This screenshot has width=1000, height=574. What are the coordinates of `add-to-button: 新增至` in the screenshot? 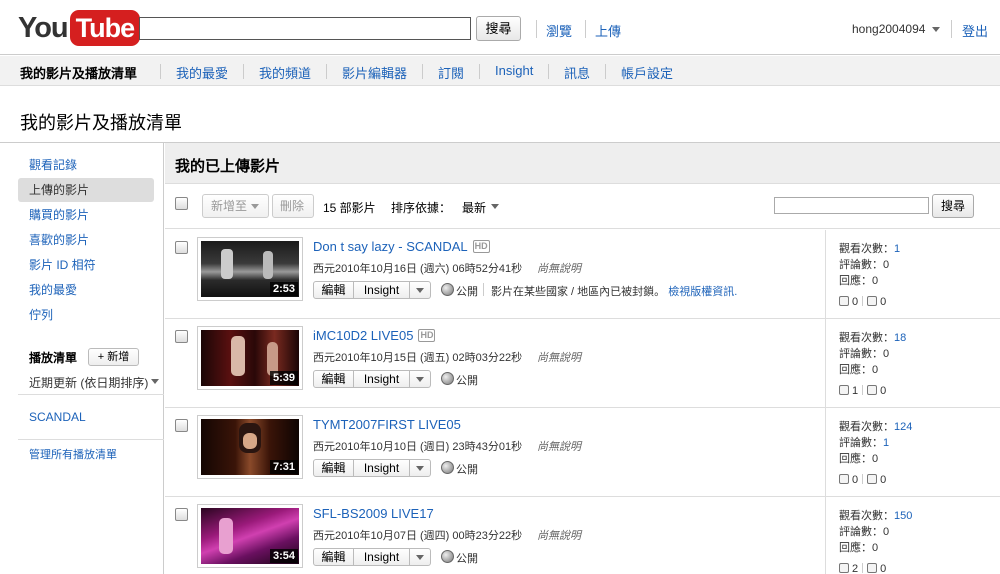 It's located at (235, 206).